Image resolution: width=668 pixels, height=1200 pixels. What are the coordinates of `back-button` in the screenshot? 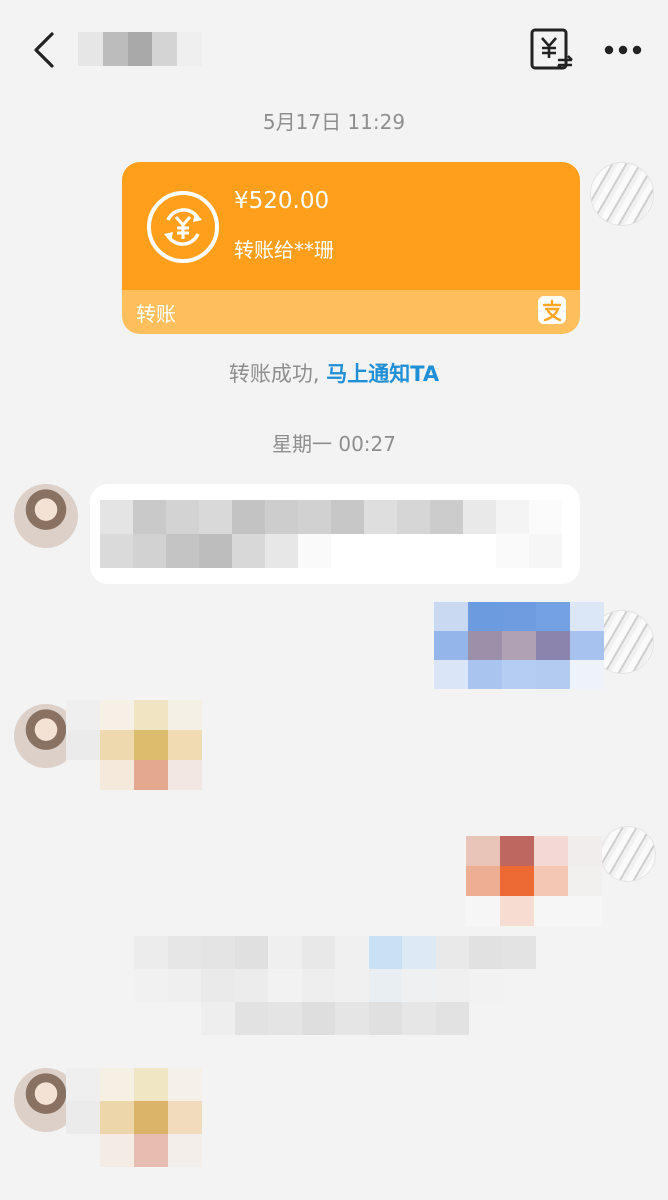 It's located at (46, 50).